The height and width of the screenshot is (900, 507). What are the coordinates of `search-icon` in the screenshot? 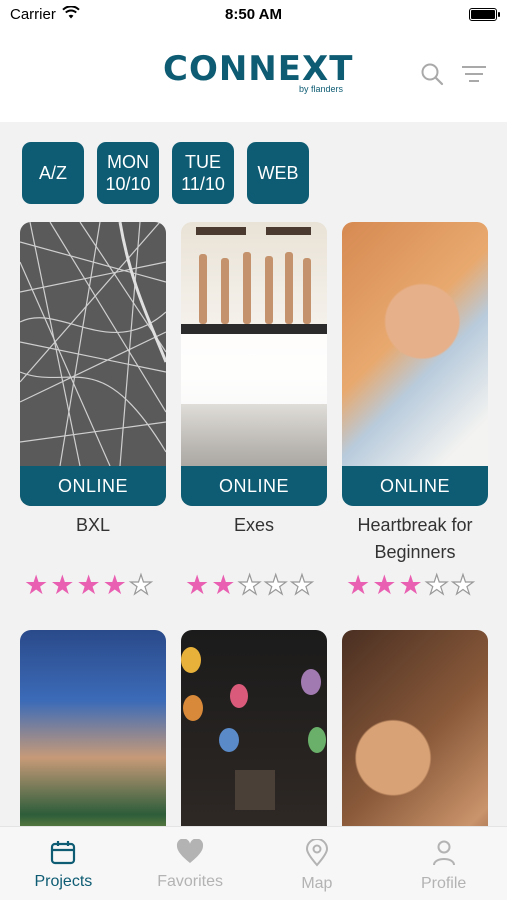 It's located at (432, 74).